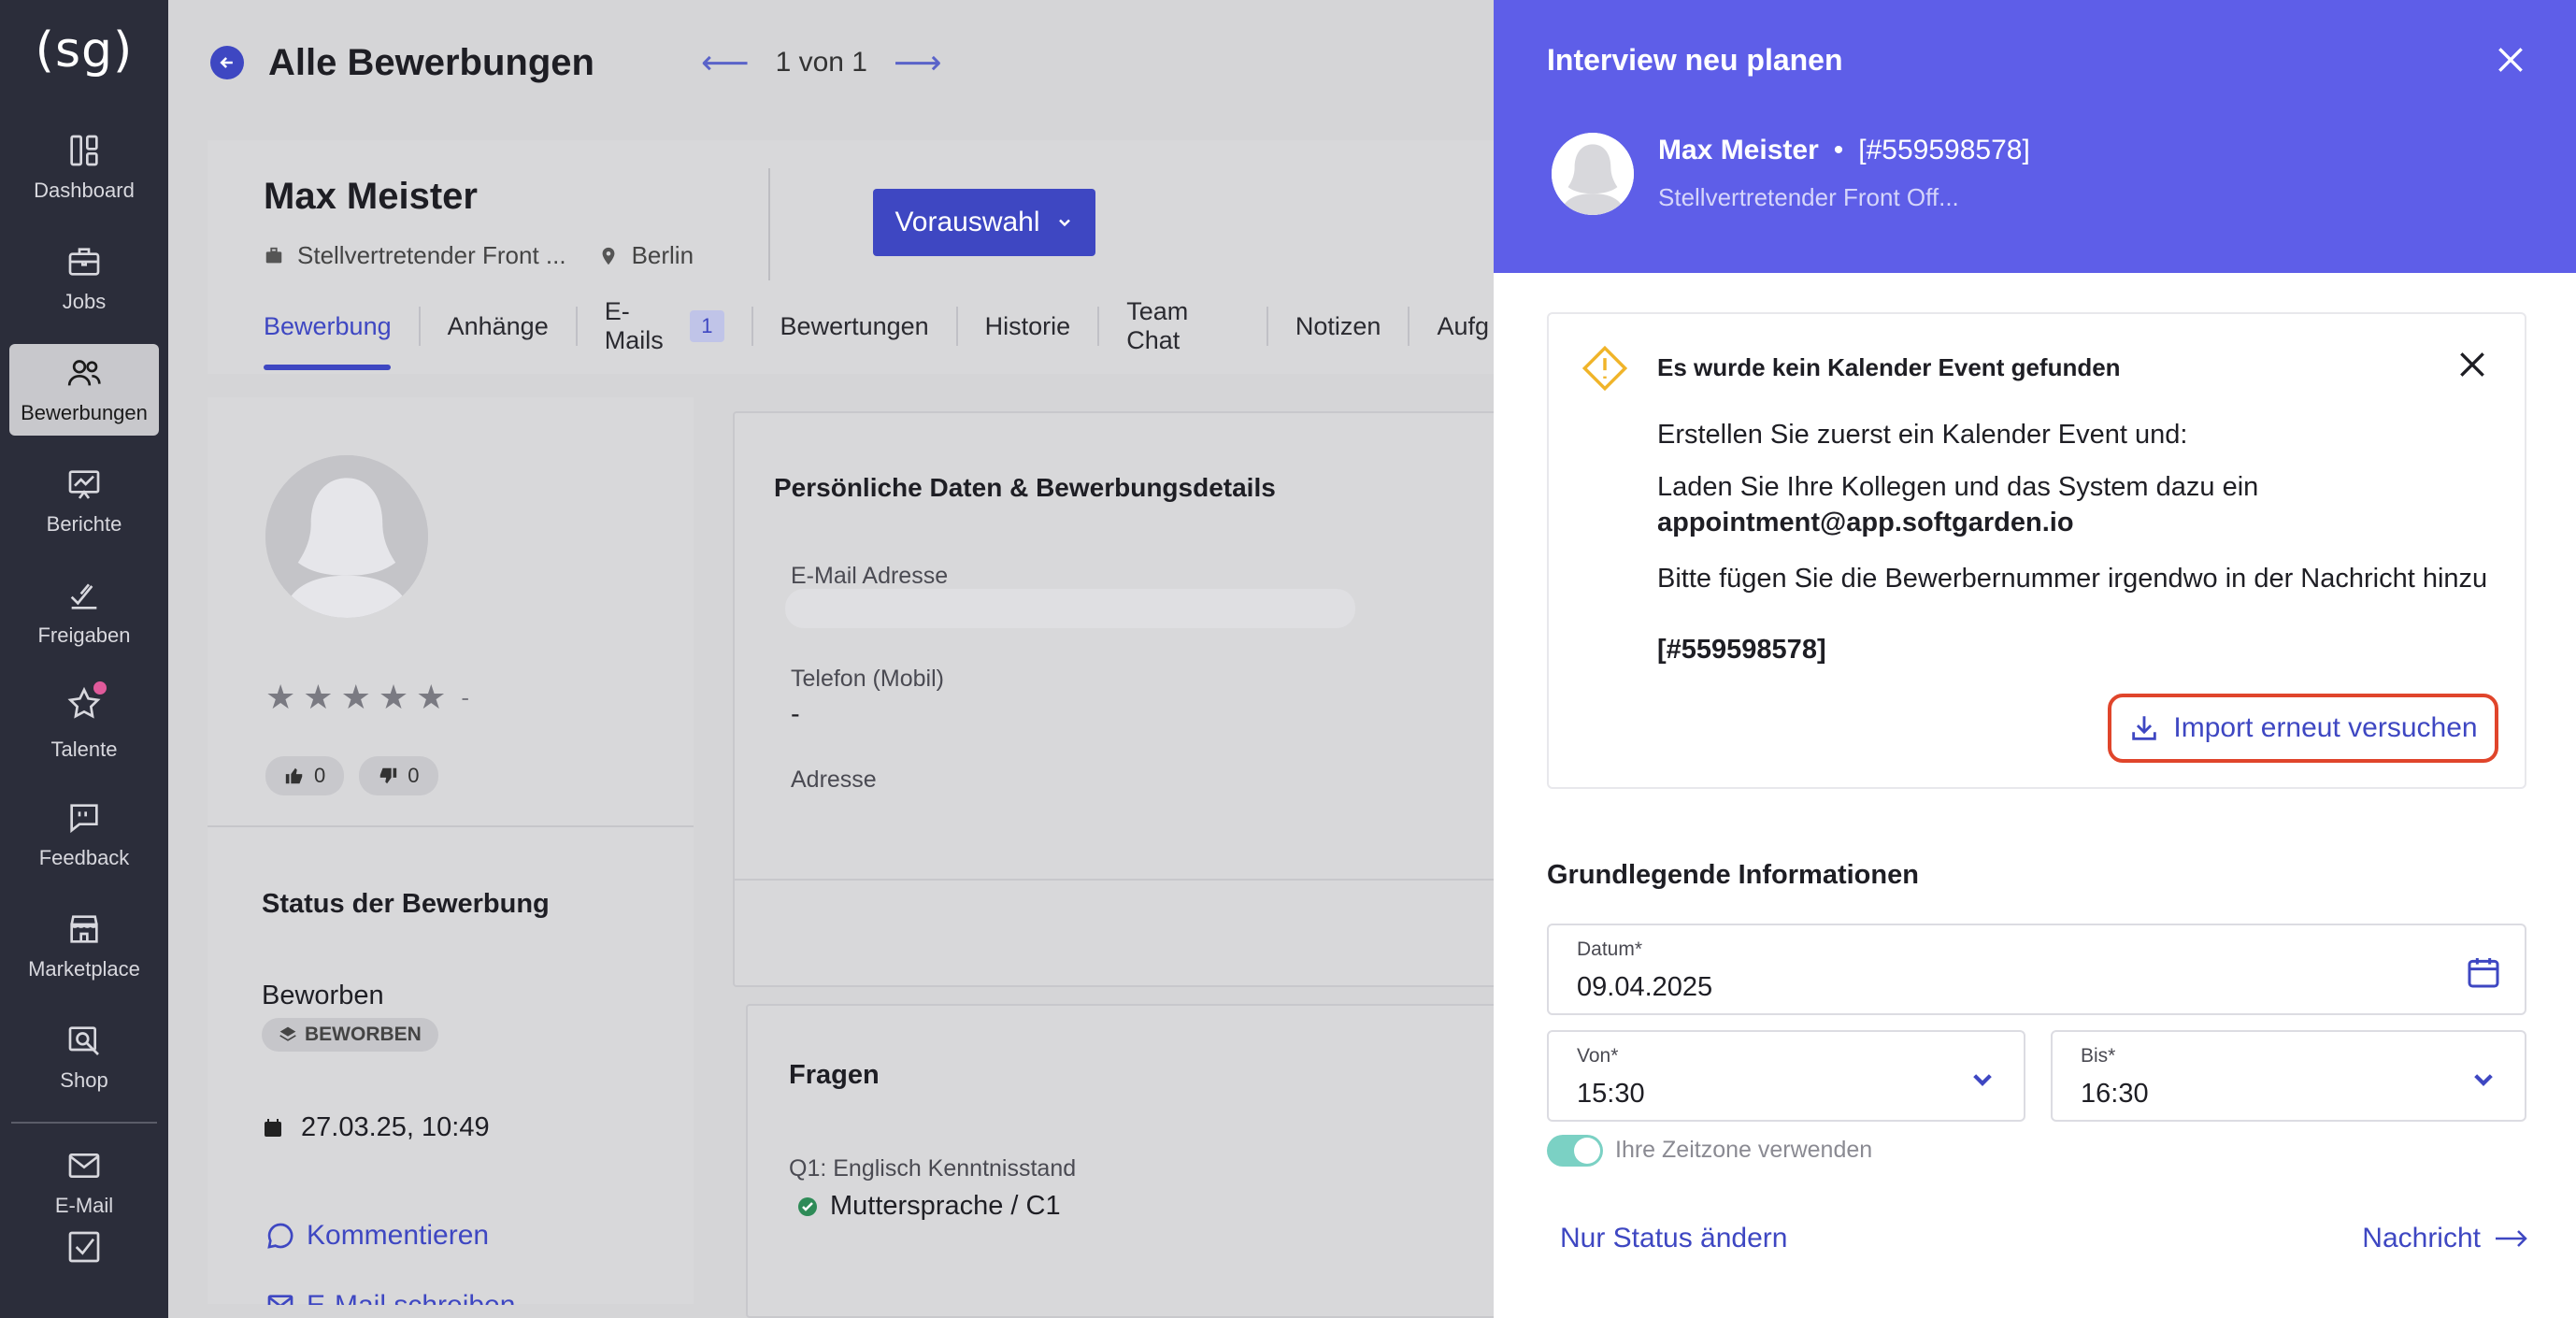 This screenshot has width=2576, height=1318. I want to click on notification-dot, so click(100, 688).